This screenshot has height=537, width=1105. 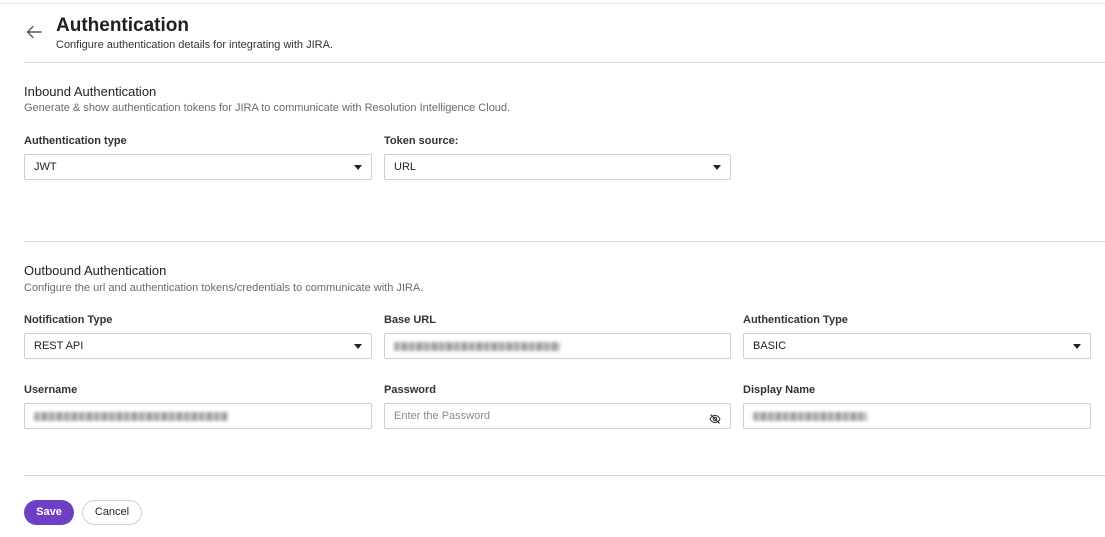 I want to click on outbound-auth-type-value: BASIC, so click(x=770, y=346).